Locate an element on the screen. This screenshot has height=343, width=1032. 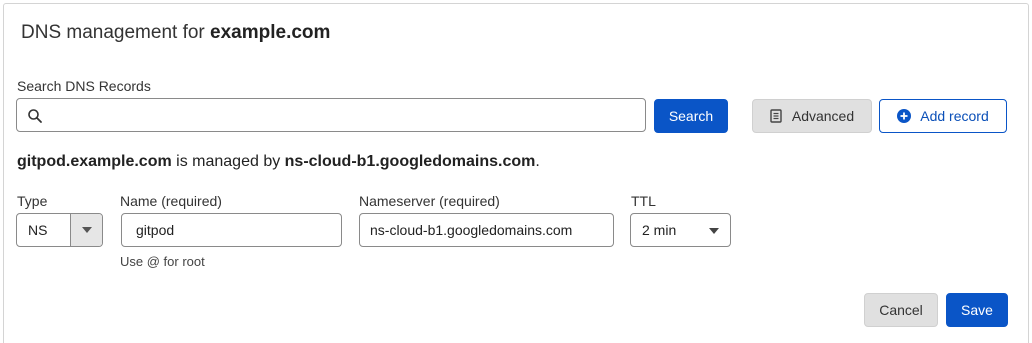
save-button-label: Save is located at coordinates (977, 310).